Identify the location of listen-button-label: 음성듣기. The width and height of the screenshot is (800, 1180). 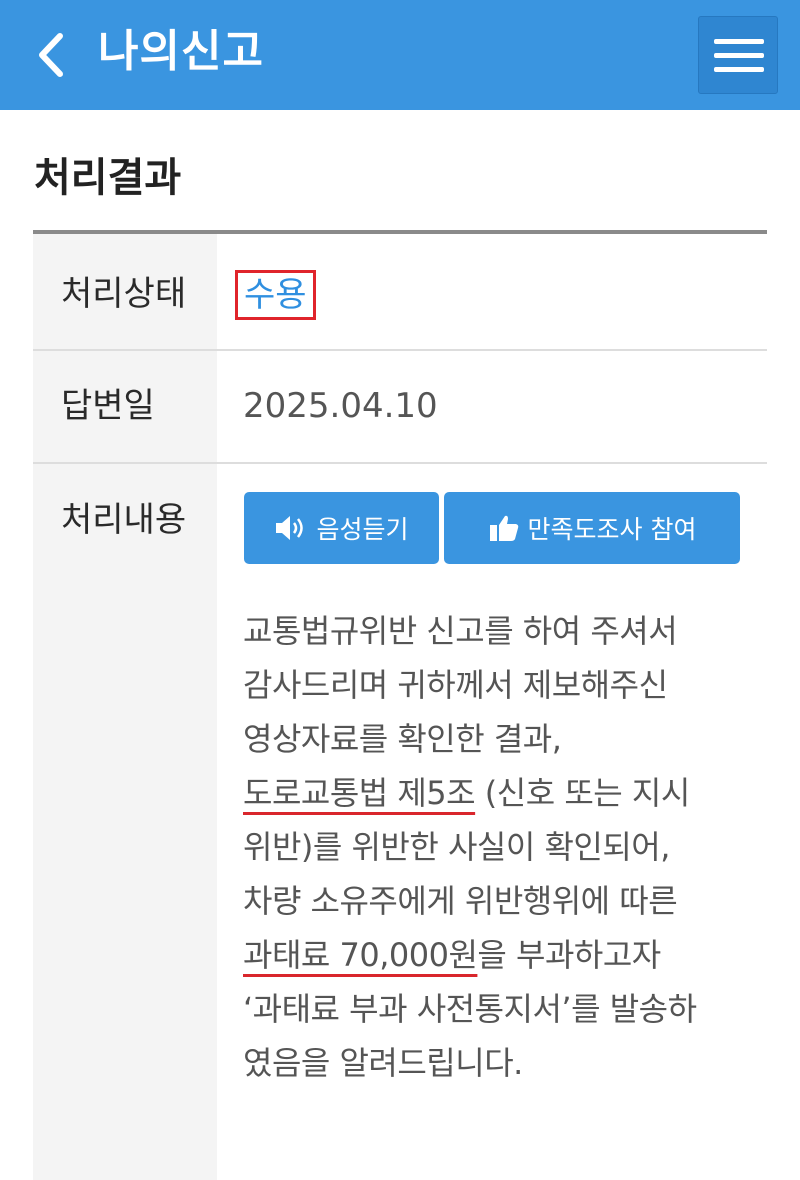
(362, 529).